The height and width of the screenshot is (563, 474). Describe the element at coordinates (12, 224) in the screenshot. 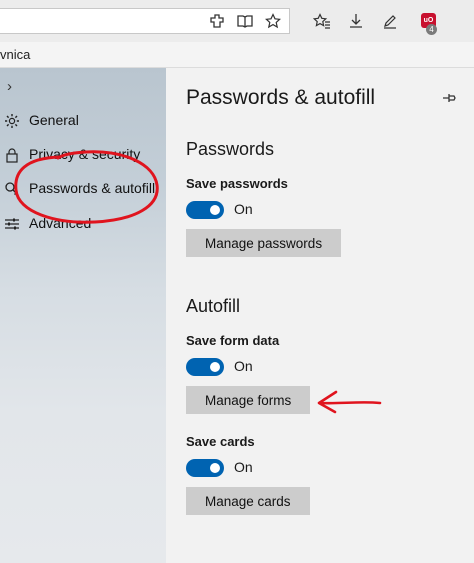

I see `sliders-icon` at that location.